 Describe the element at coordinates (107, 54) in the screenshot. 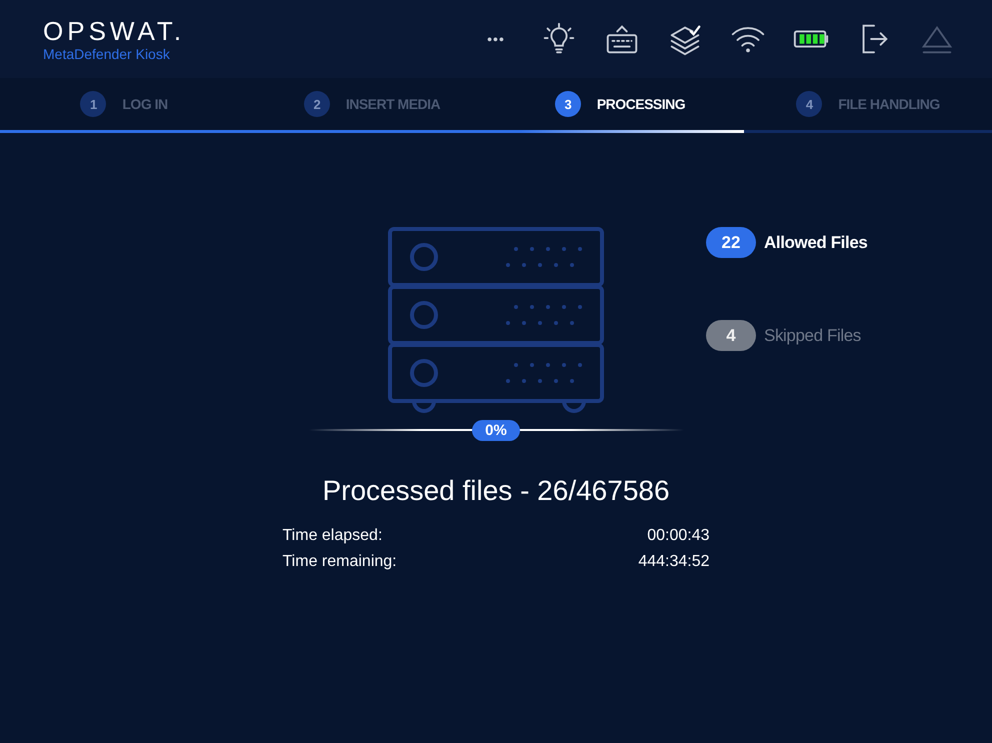

I see `product-name: MetaDefender Kiosk` at that location.